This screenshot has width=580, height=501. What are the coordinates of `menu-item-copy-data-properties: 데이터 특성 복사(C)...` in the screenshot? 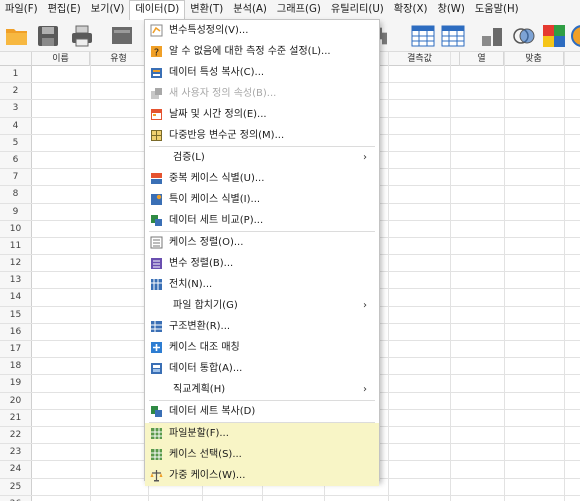 It's located at (262, 72).